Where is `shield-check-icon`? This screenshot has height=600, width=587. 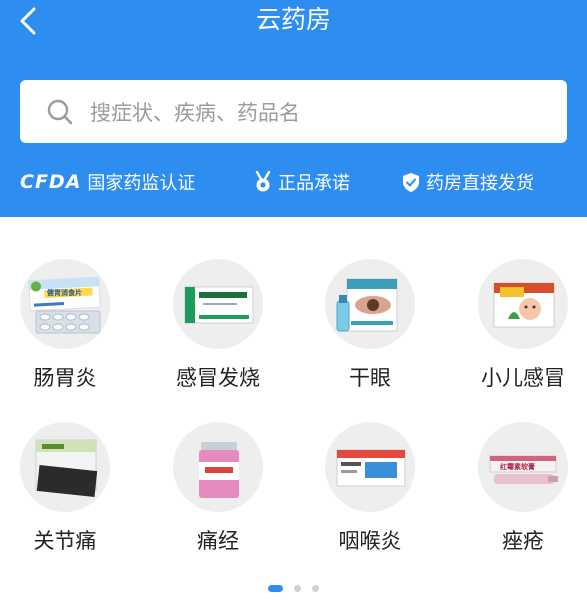
shield-check-icon is located at coordinates (411, 182).